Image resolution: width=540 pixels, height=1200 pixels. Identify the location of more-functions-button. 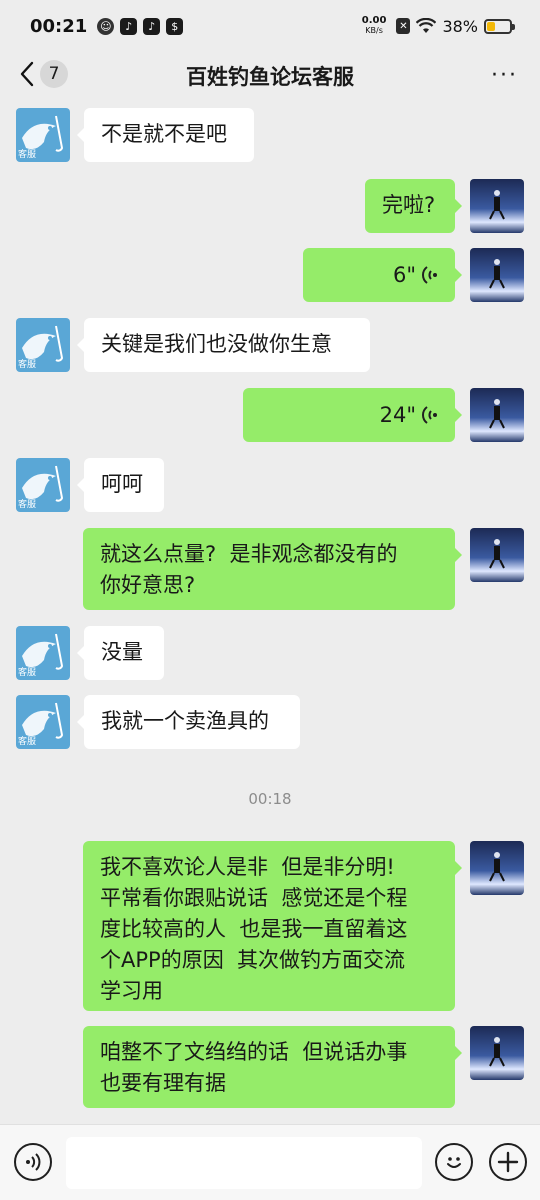
(508, 1162).